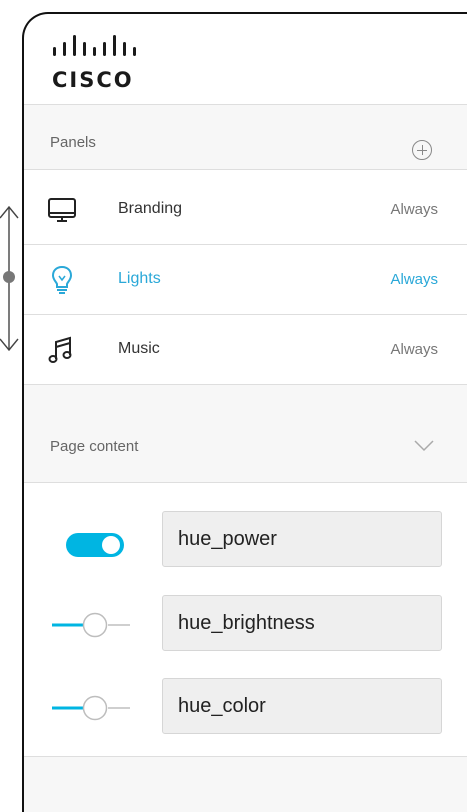  What do you see at coordinates (245, 350) in the screenshot?
I see `panel-row-music: Music Always` at bounding box center [245, 350].